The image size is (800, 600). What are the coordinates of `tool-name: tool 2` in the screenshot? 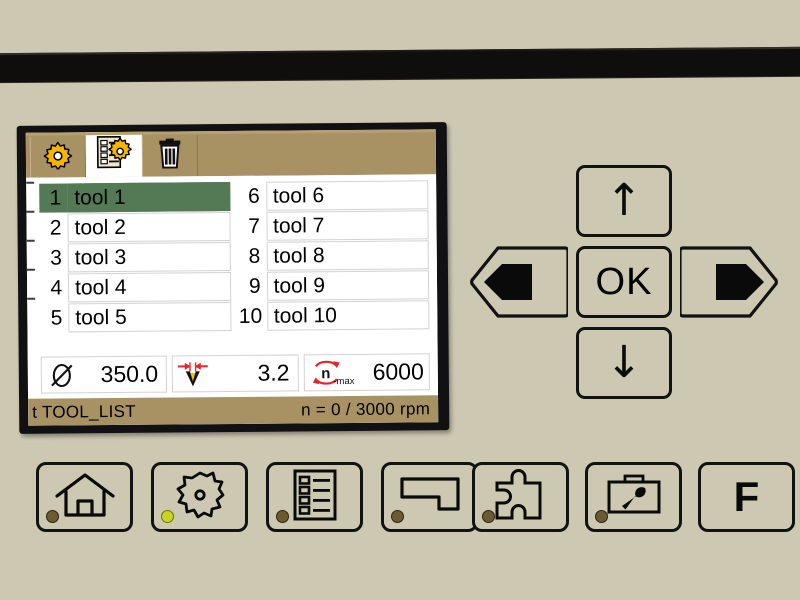 It's located at (149, 227).